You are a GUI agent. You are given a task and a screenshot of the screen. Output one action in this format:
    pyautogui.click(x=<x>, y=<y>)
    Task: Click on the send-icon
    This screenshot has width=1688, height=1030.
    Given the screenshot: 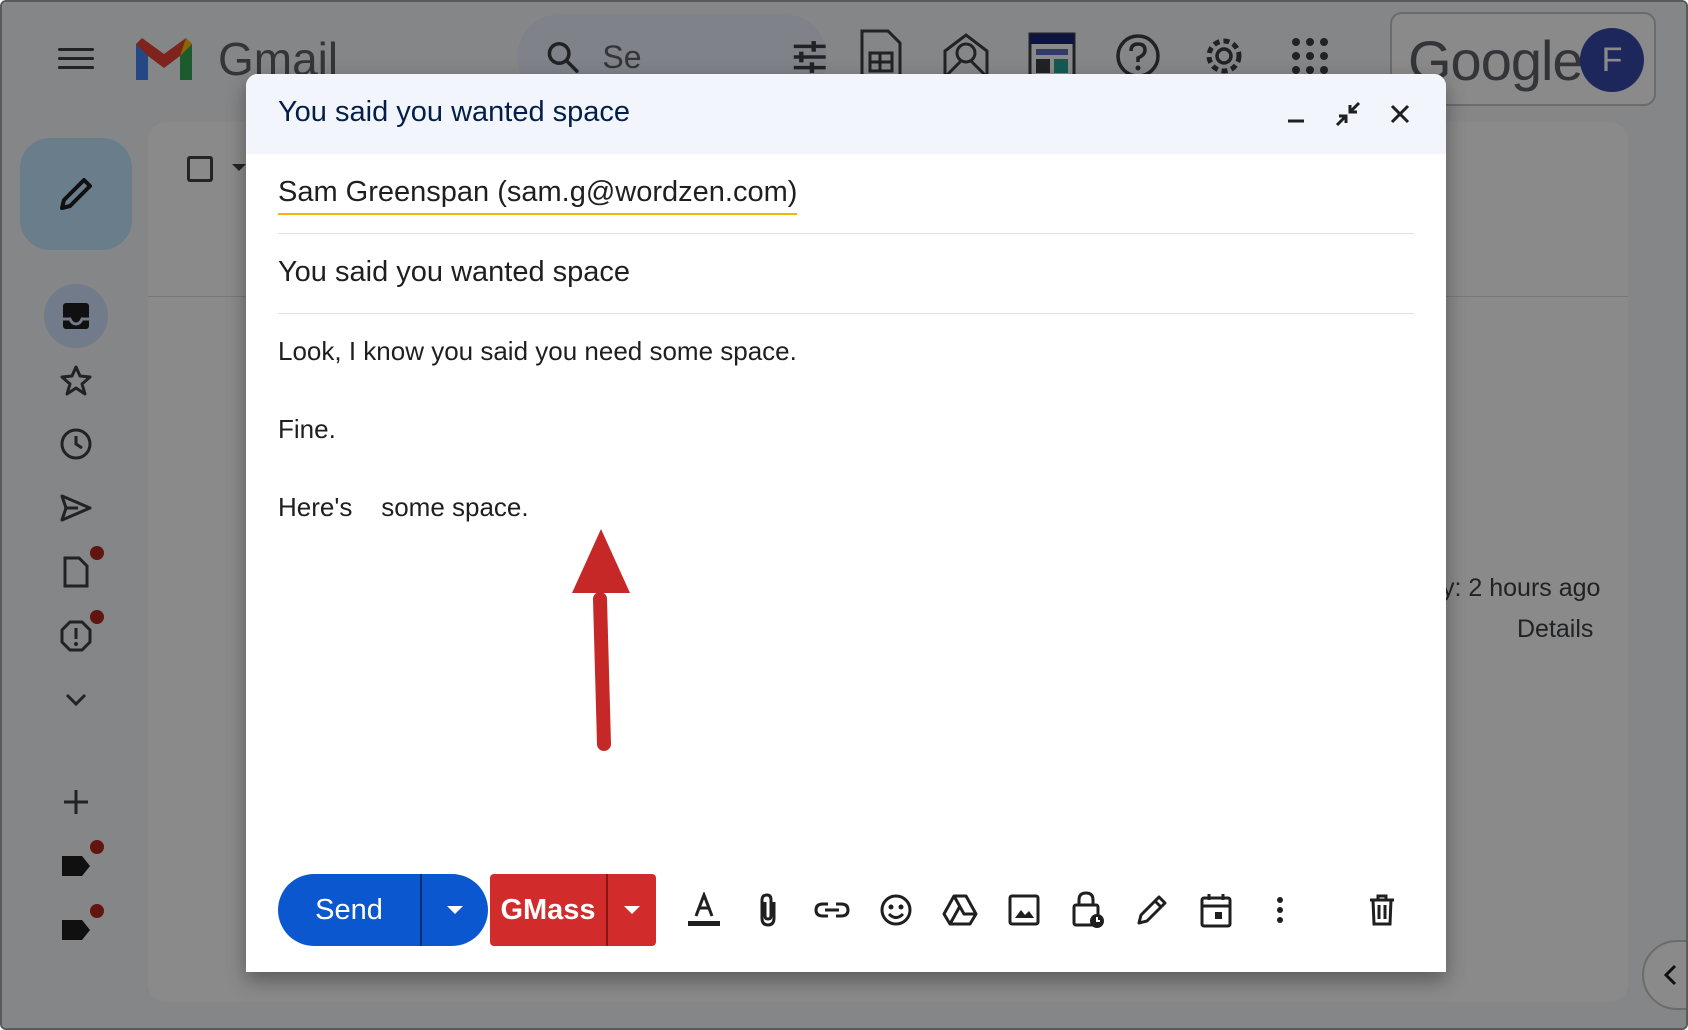 What is the action you would take?
    pyautogui.click(x=76, y=508)
    